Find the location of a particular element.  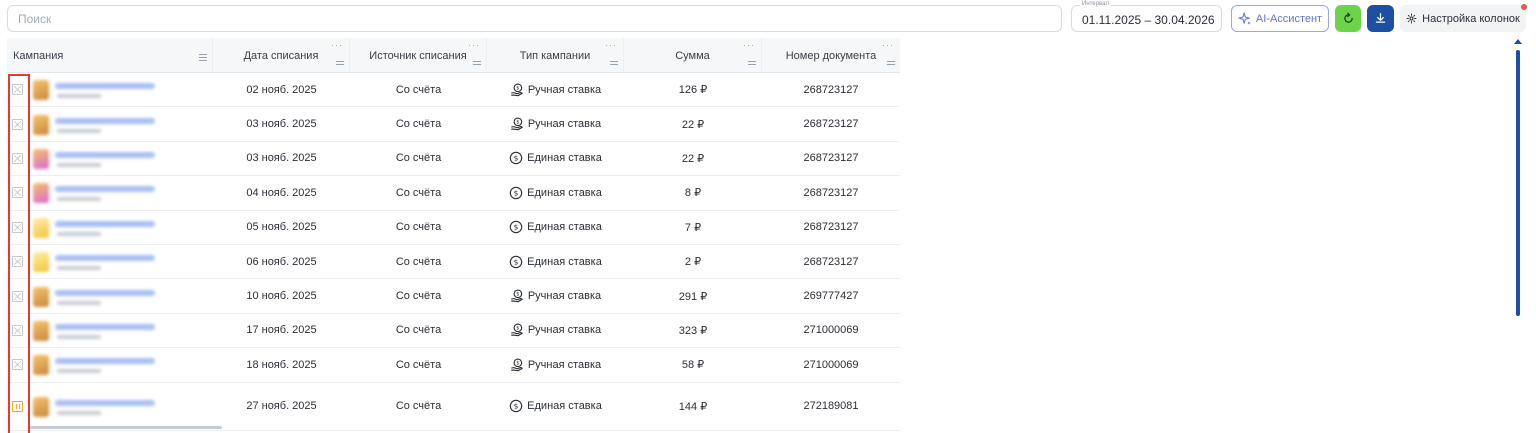

header-document: Номер документа ··· is located at coordinates (831, 55).